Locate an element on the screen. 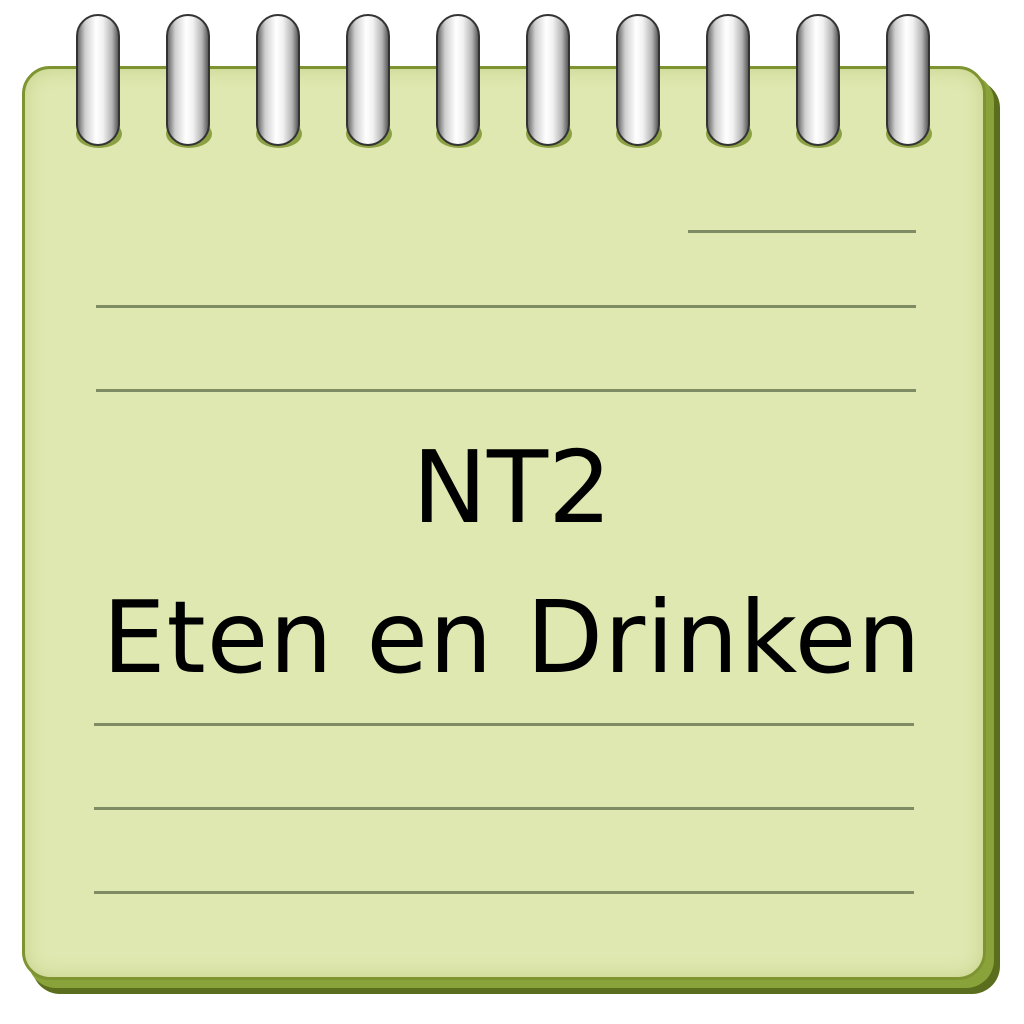 The height and width of the screenshot is (1024, 1024). title-line-nt2: NT2 is located at coordinates (512, 487).